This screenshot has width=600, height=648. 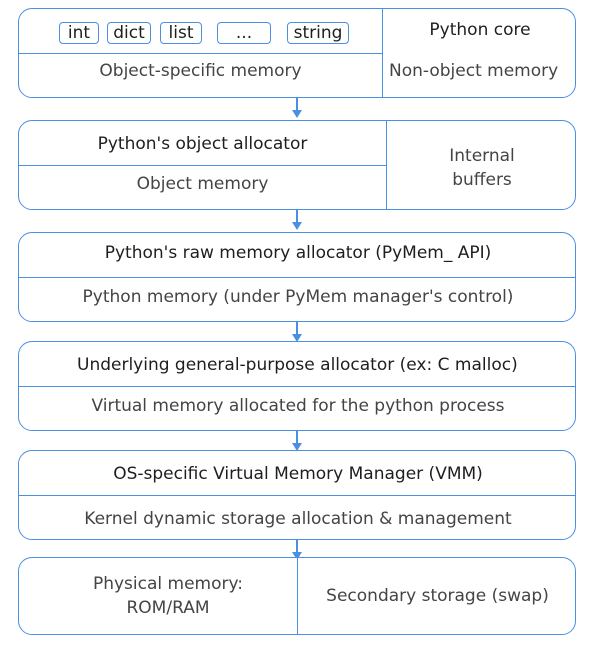 I want to click on tag-list: list, so click(x=181, y=33).